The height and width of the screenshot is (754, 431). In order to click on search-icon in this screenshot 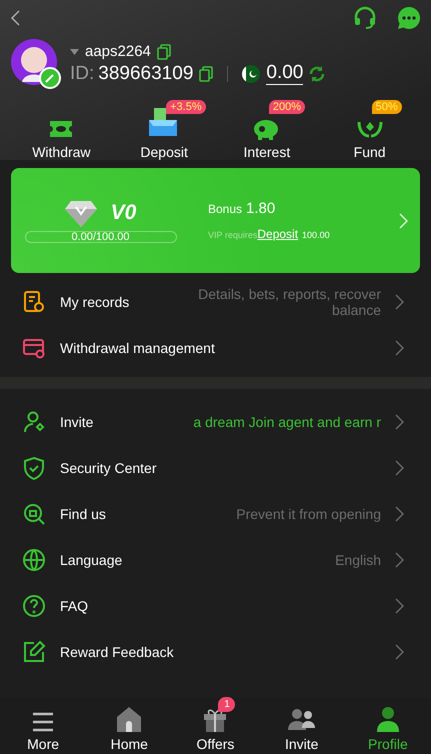, I will do `click(34, 514)`.